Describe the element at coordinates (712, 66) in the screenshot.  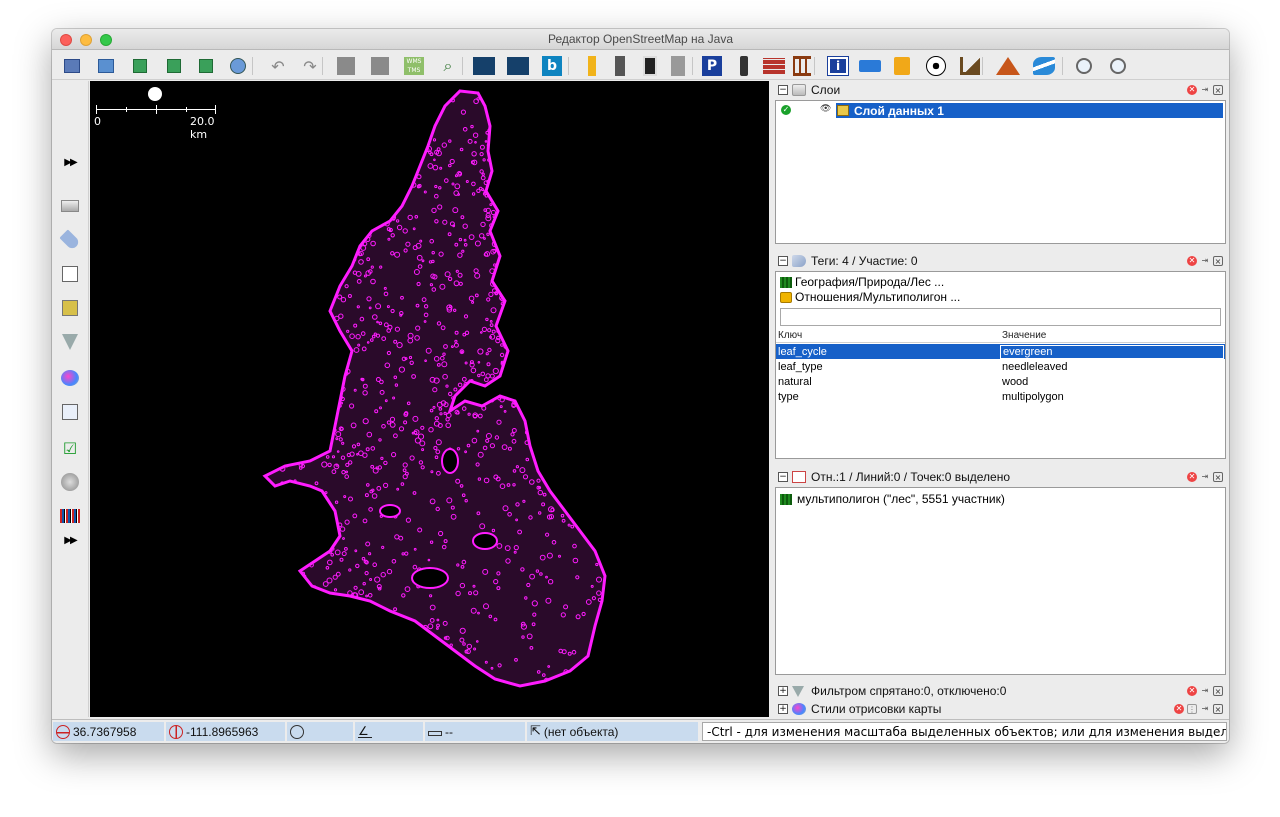
I see `parking-button: P` at that location.